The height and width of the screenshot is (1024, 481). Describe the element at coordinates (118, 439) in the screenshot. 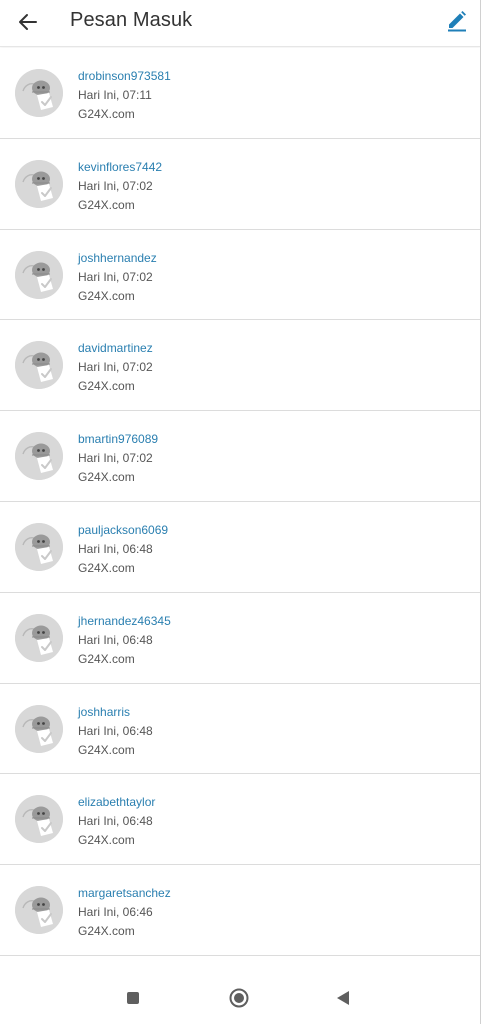

I see `message-sender: bmartin976089` at that location.